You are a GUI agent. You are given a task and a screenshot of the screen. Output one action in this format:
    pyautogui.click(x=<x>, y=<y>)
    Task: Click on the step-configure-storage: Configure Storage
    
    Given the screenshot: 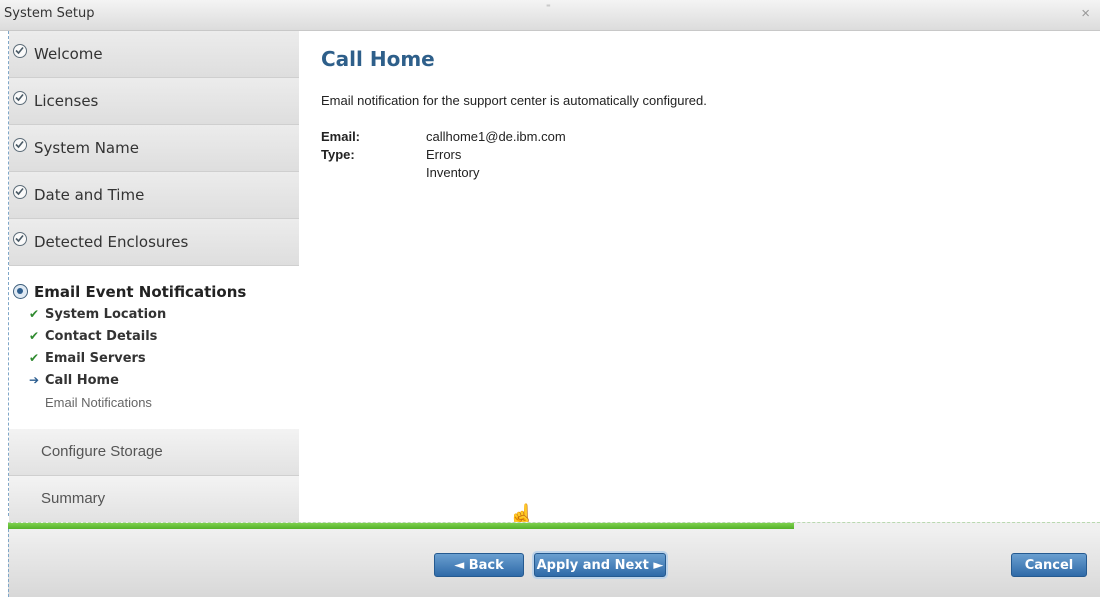 What is the action you would take?
    pyautogui.click(x=154, y=452)
    